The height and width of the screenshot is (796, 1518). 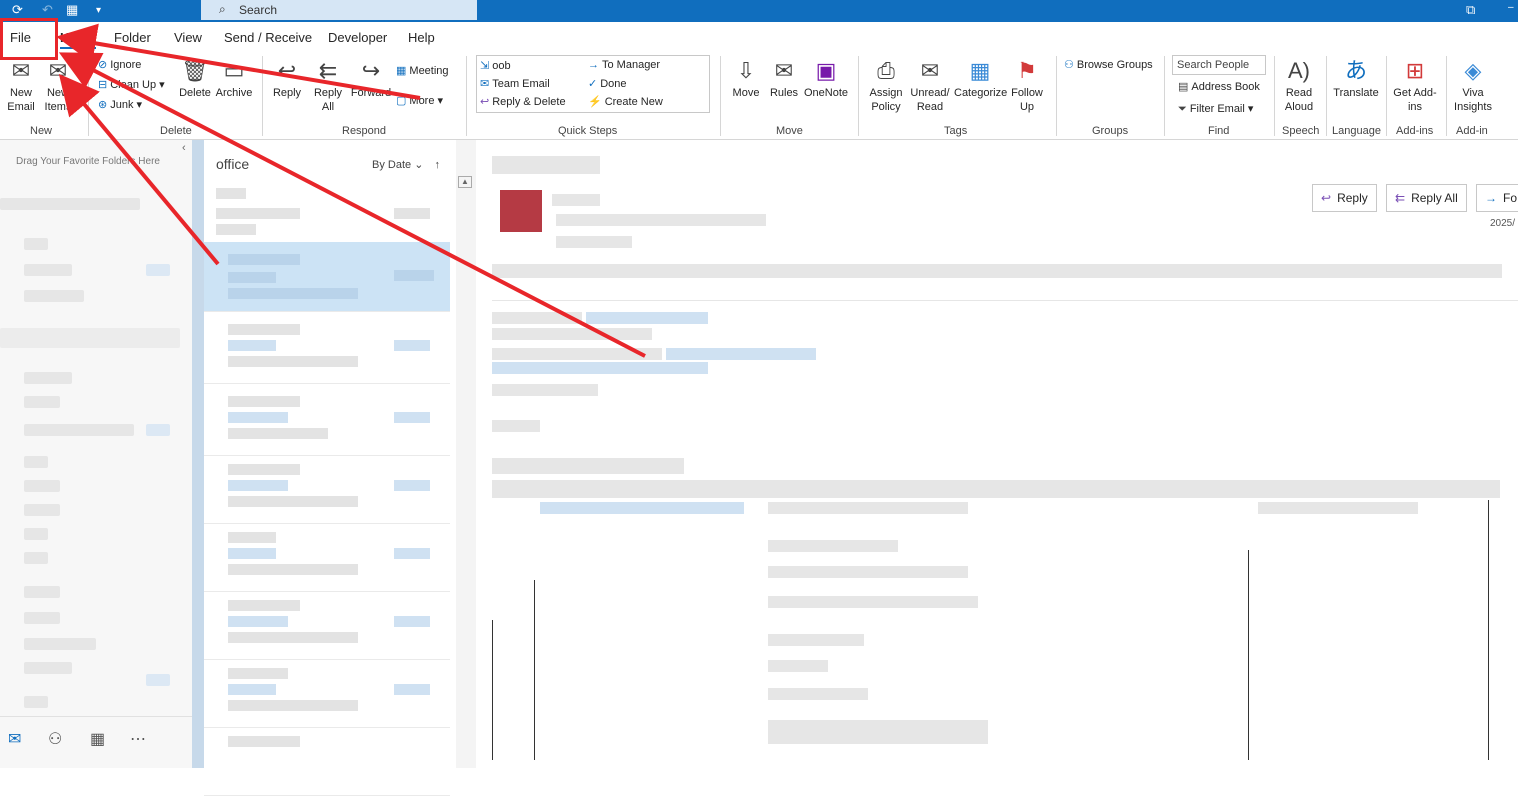 What do you see at coordinates (258, 417) in the screenshot?
I see `message-subject` at bounding box center [258, 417].